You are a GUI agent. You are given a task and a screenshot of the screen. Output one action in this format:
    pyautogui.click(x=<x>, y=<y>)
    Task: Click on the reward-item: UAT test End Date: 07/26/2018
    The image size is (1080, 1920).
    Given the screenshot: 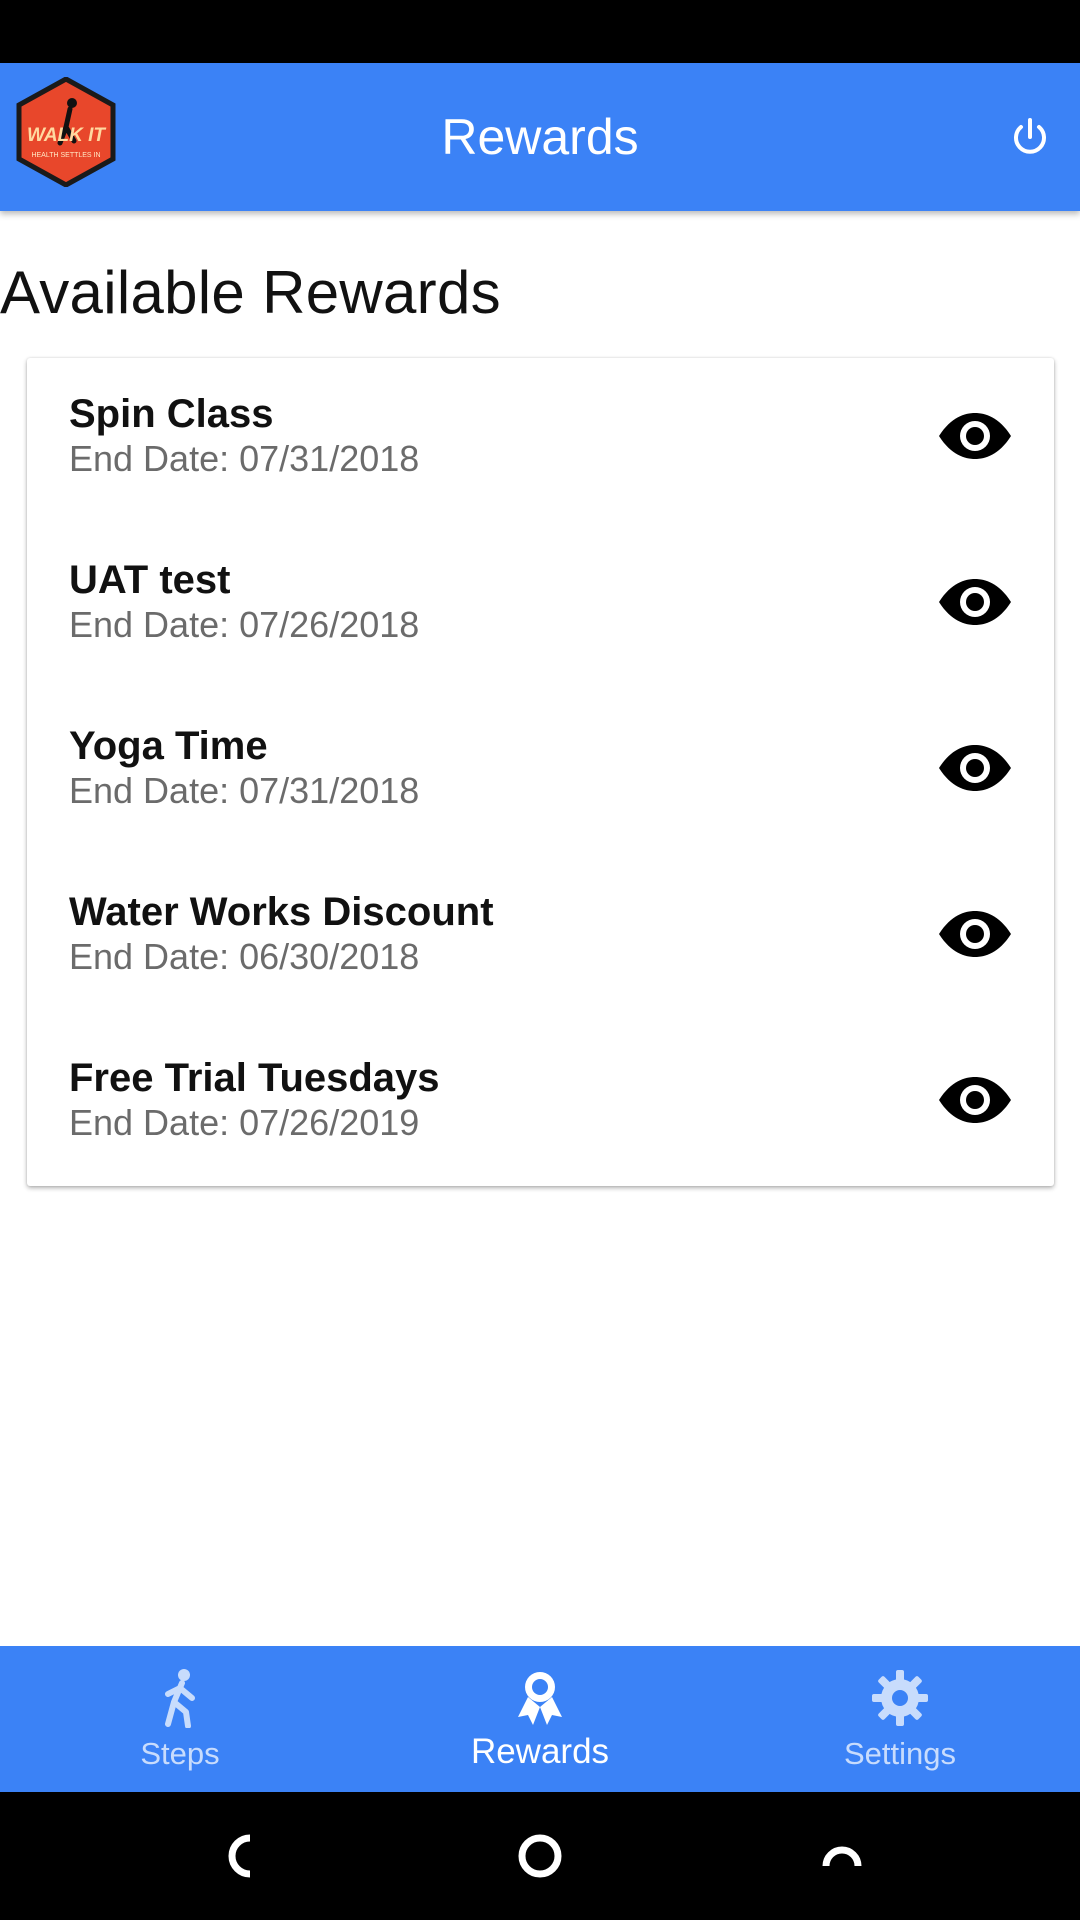 What is the action you would take?
    pyautogui.click(x=540, y=607)
    